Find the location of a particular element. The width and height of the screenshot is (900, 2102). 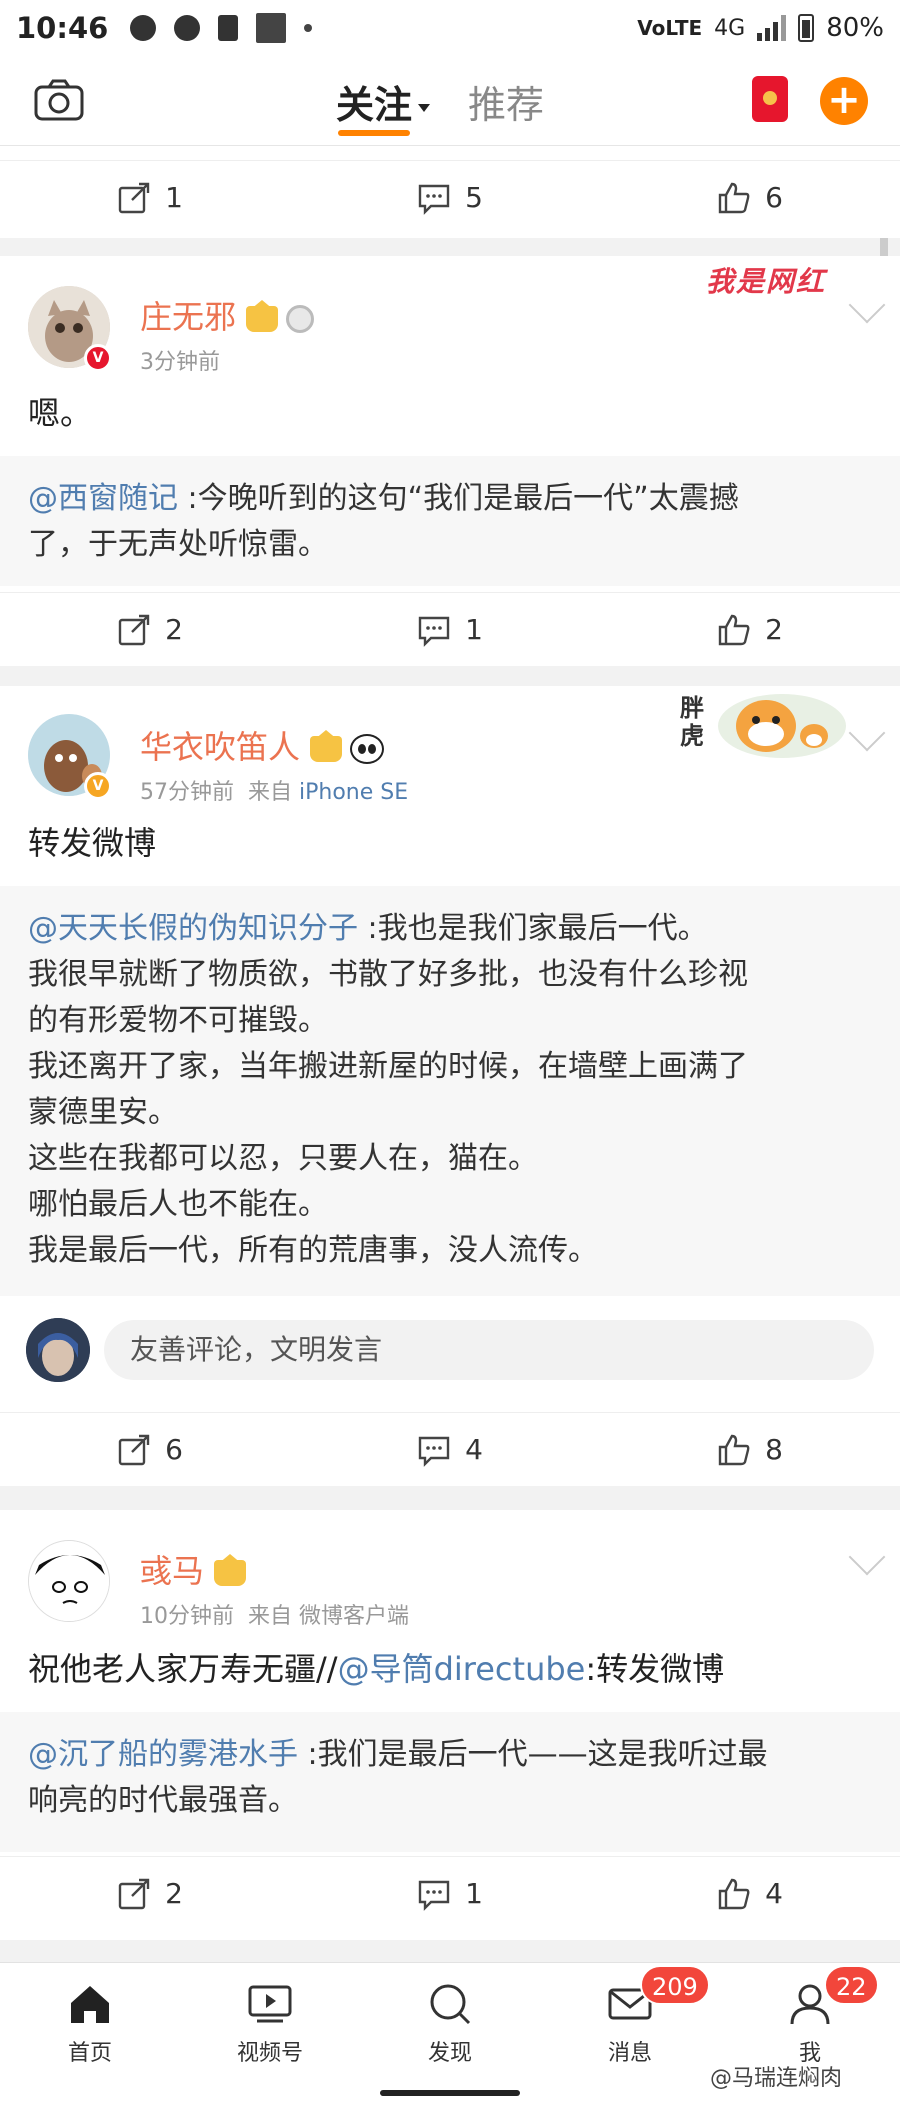

post-time: 3分钟前 is located at coordinates (180, 362).